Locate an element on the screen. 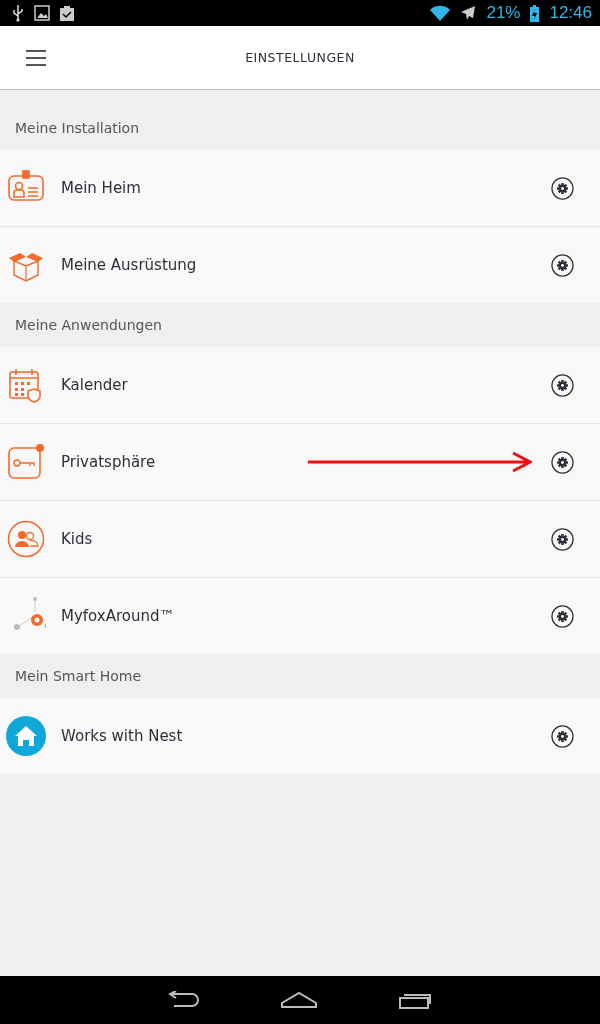 This screenshot has width=600, height=1024. image-icon is located at coordinates (42, 13).